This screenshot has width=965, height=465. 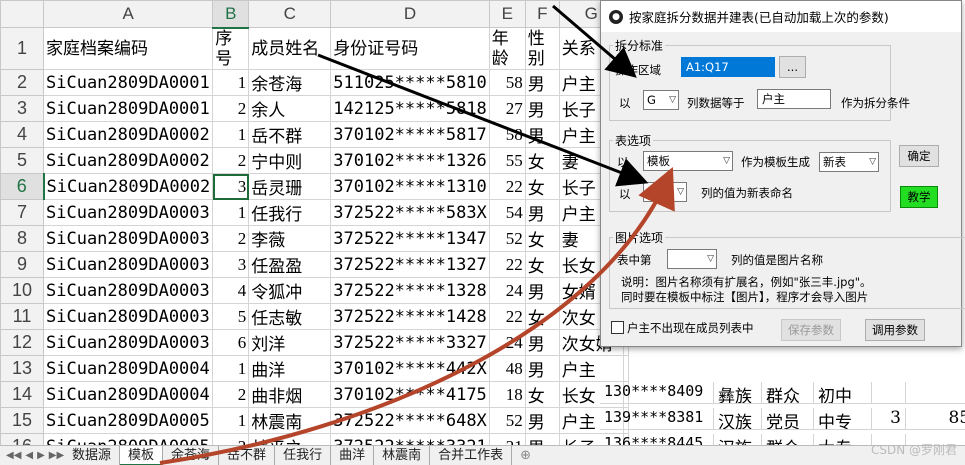 I want to click on cell: 身份证号码, so click(x=410, y=48).